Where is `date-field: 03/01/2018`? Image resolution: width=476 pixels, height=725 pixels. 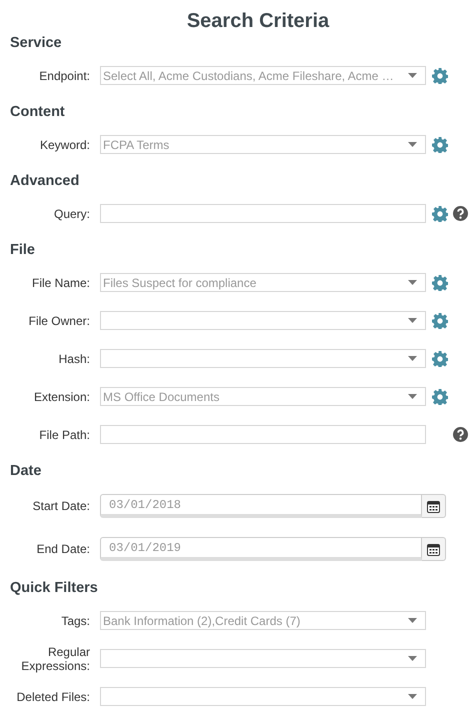 date-field: 03/01/2018 is located at coordinates (261, 506).